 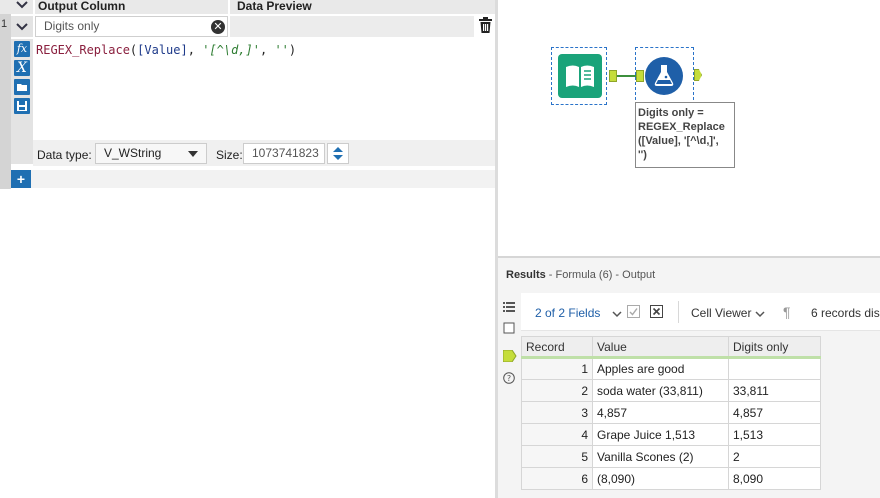 I want to click on expression-function: REGEX_Replace, so click(x=83, y=50).